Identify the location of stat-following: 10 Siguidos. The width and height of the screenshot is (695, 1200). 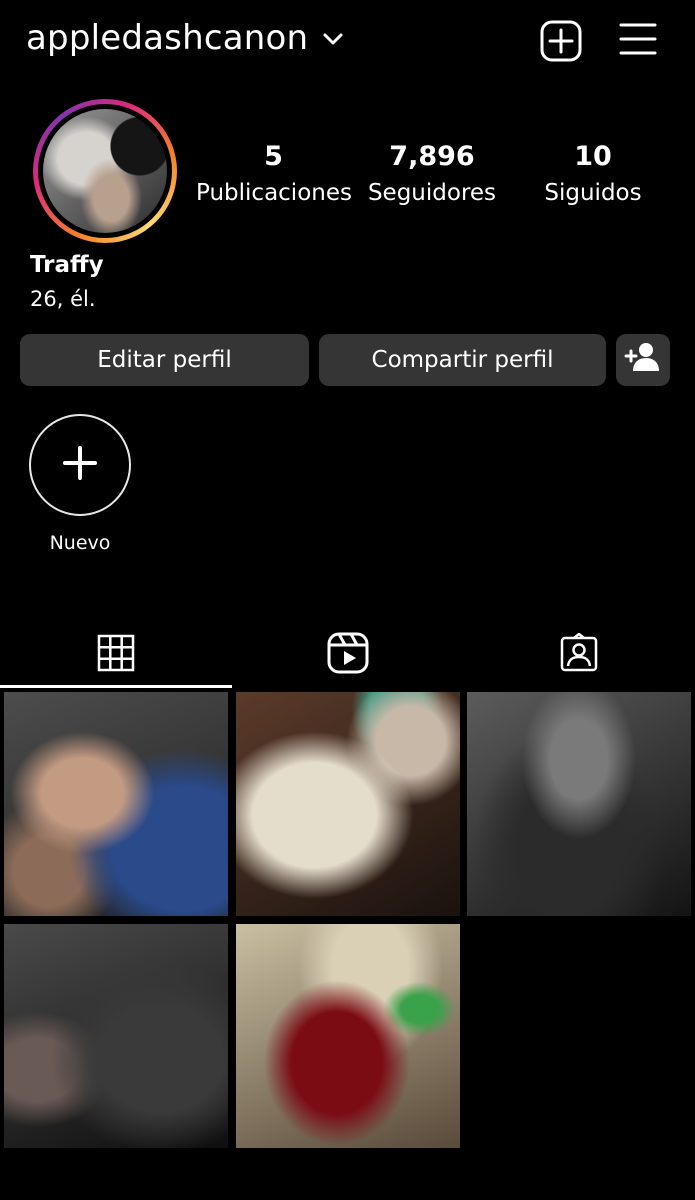
(593, 175).